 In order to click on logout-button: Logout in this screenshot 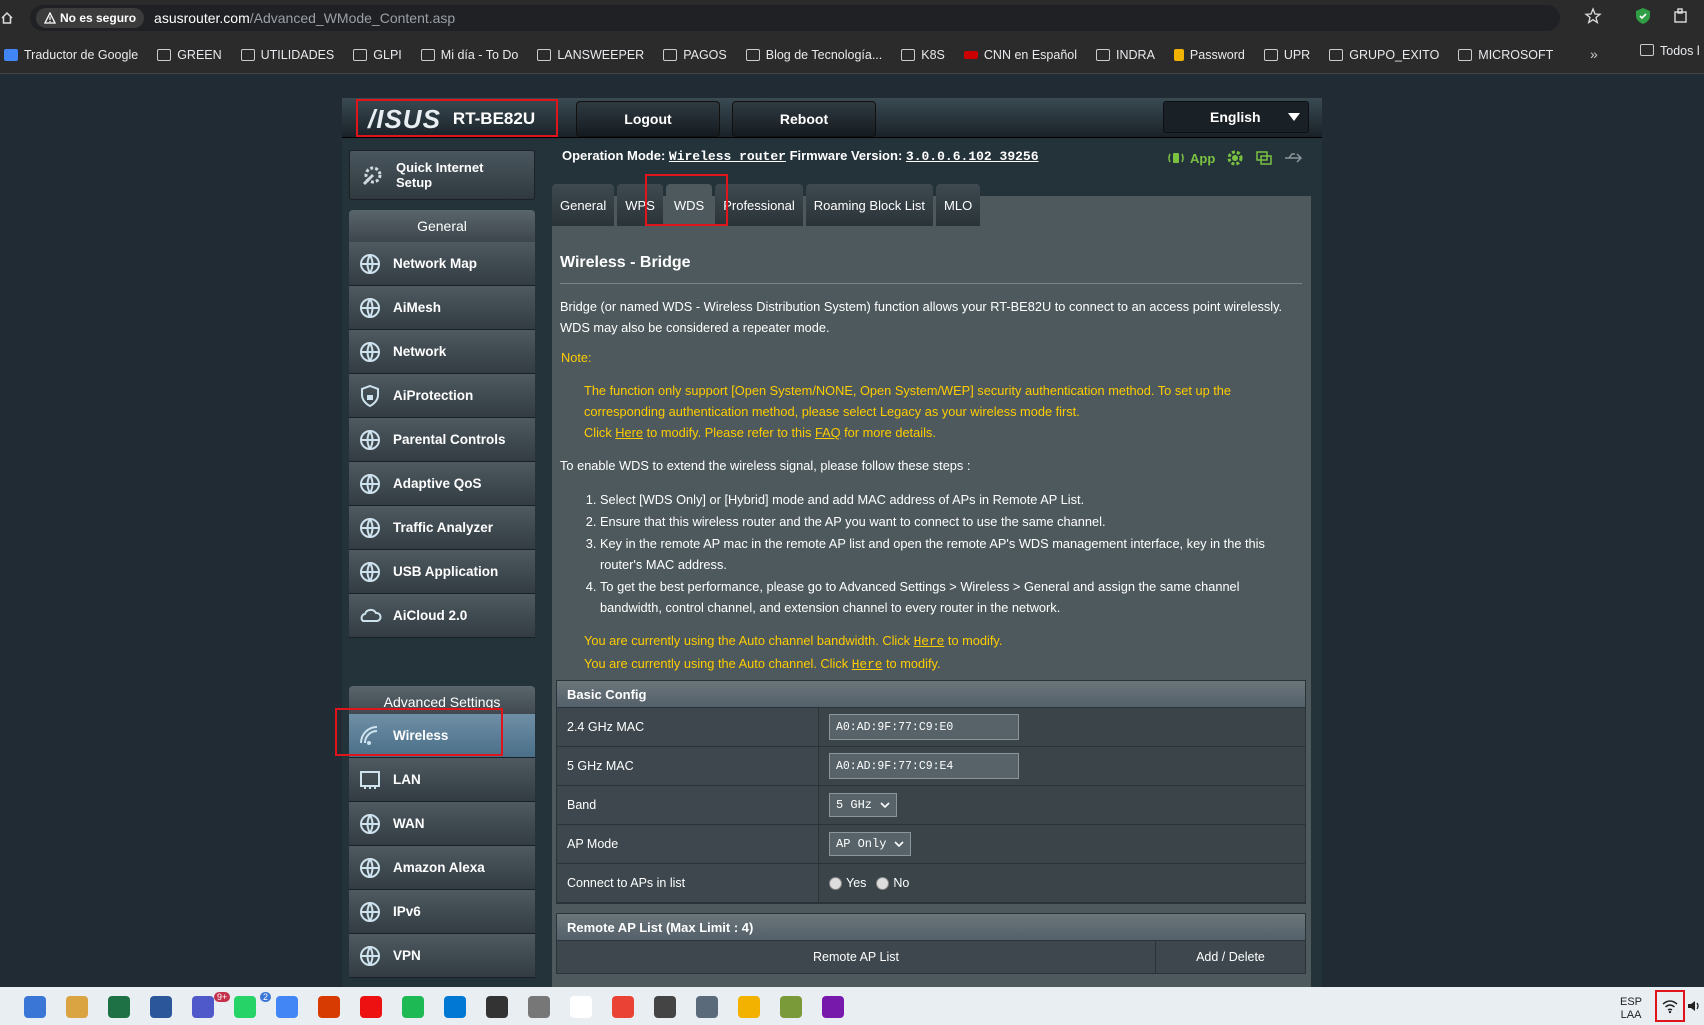, I will do `click(648, 119)`.